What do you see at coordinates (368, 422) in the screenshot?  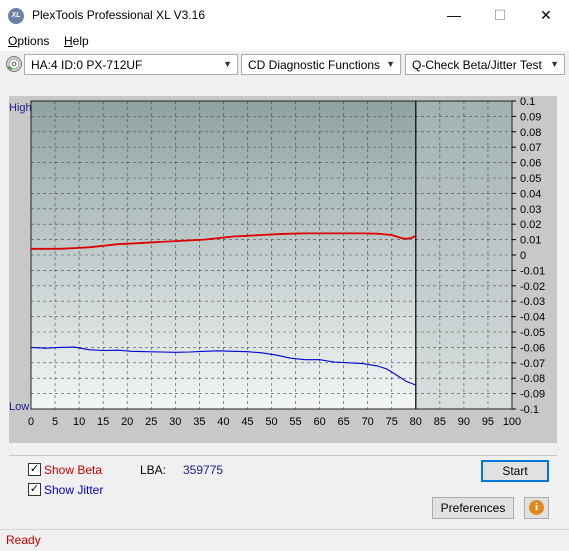 I see `x-tick-label: 70` at bounding box center [368, 422].